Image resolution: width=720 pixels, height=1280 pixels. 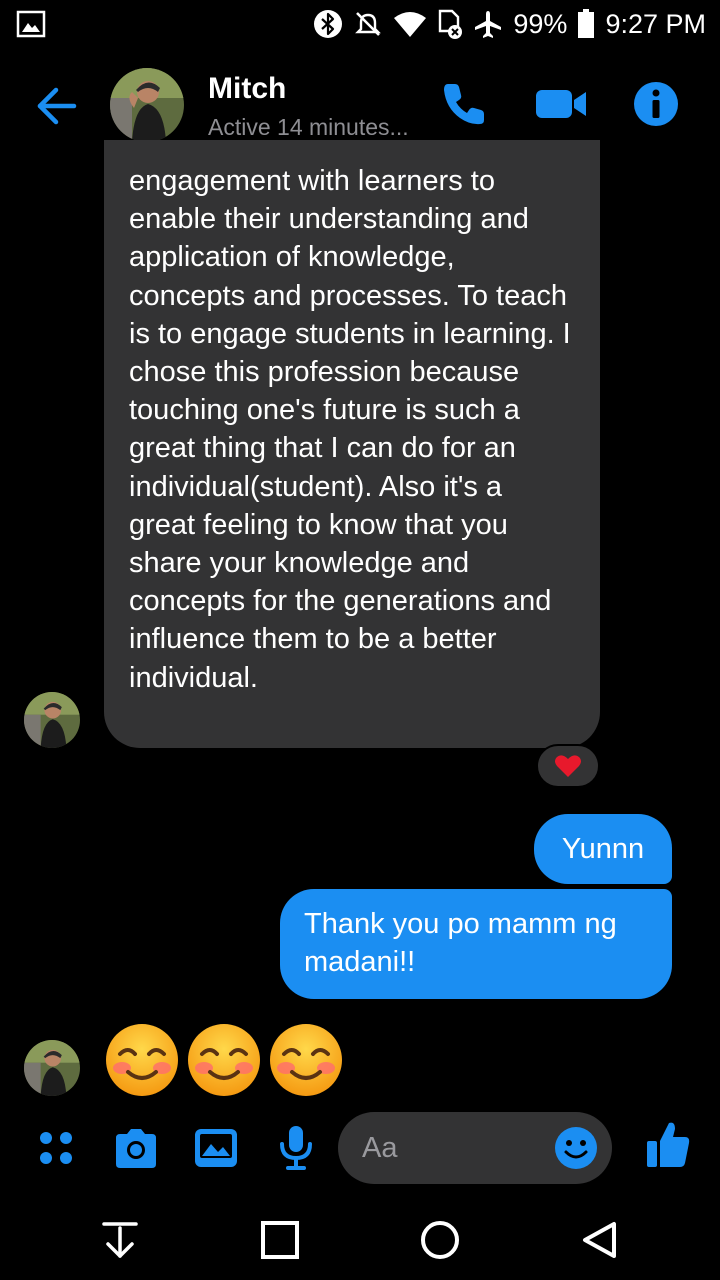 What do you see at coordinates (603, 849) in the screenshot?
I see `outgoing-message-bubble: Yunnn` at bounding box center [603, 849].